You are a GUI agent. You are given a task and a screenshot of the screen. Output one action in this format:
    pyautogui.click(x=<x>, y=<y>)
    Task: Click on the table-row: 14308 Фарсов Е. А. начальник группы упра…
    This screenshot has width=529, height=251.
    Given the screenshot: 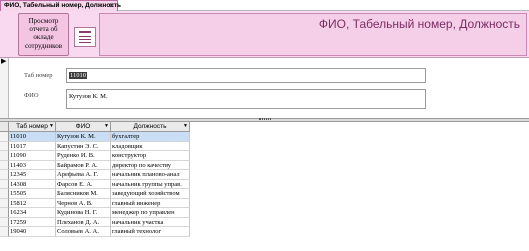 What is the action you would take?
    pyautogui.click(x=95, y=184)
    